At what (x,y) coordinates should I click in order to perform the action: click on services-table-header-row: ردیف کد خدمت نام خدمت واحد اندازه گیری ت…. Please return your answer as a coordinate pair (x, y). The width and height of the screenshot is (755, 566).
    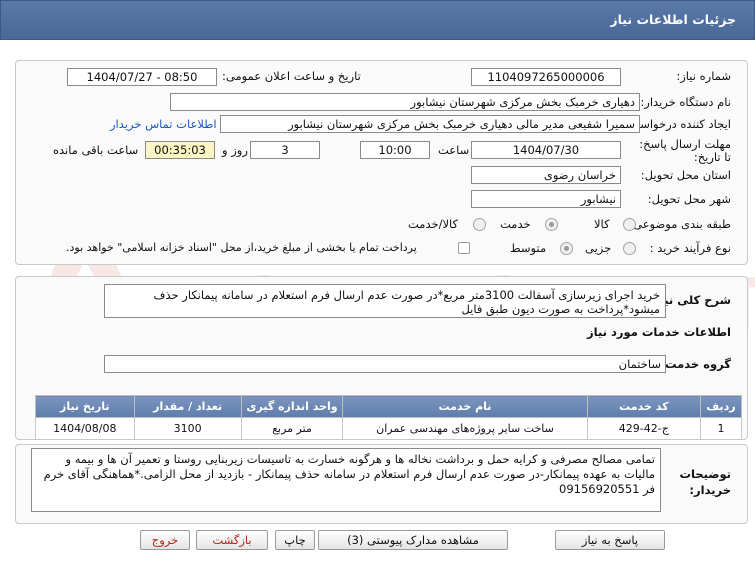
    Looking at the image, I should click on (388, 406).